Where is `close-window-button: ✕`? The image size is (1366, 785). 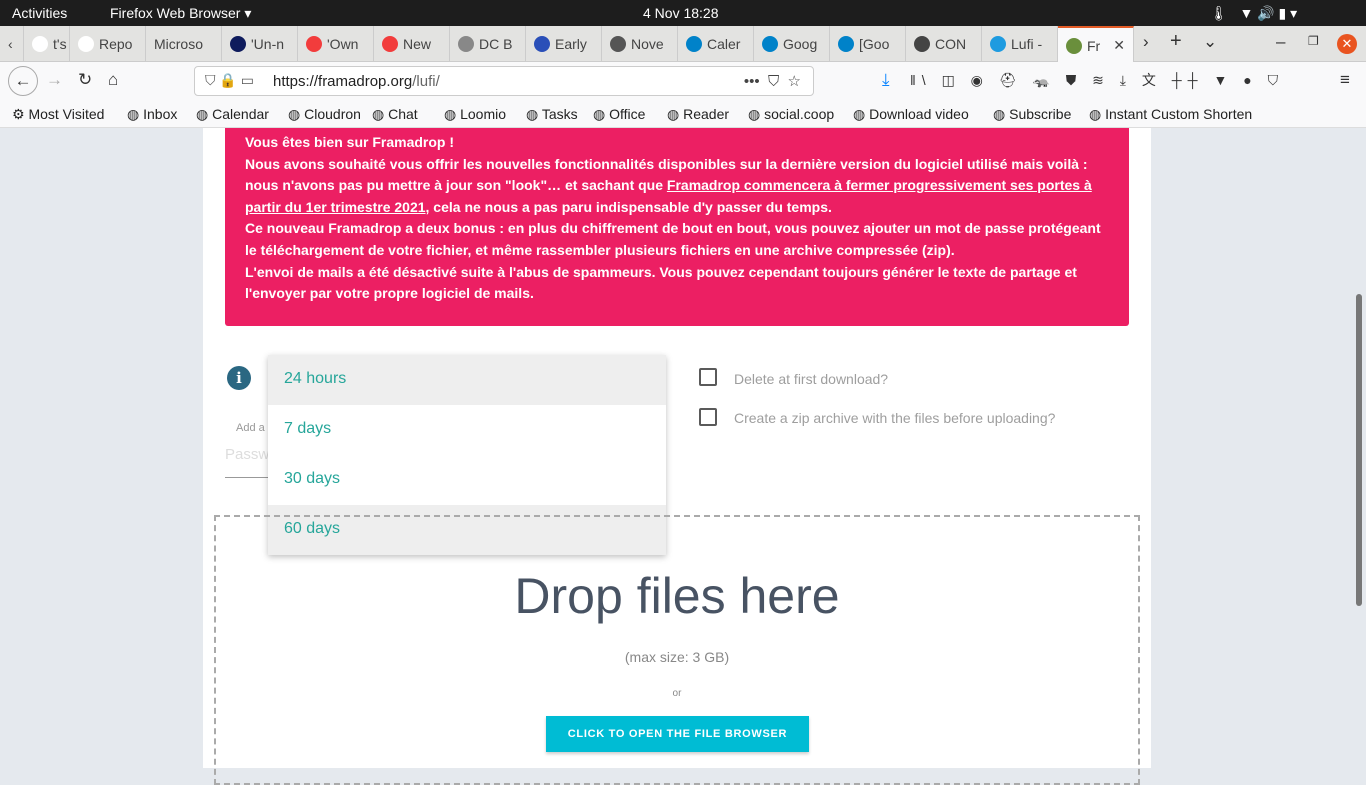
close-window-button: ✕ is located at coordinates (1347, 44).